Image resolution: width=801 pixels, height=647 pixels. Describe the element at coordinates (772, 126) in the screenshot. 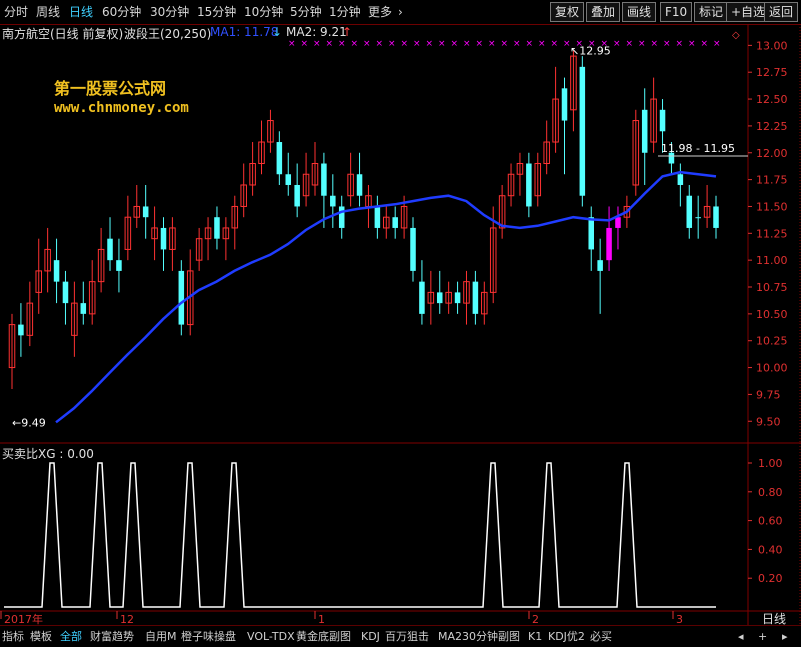

I see `price-tick-label: 12.25` at that location.